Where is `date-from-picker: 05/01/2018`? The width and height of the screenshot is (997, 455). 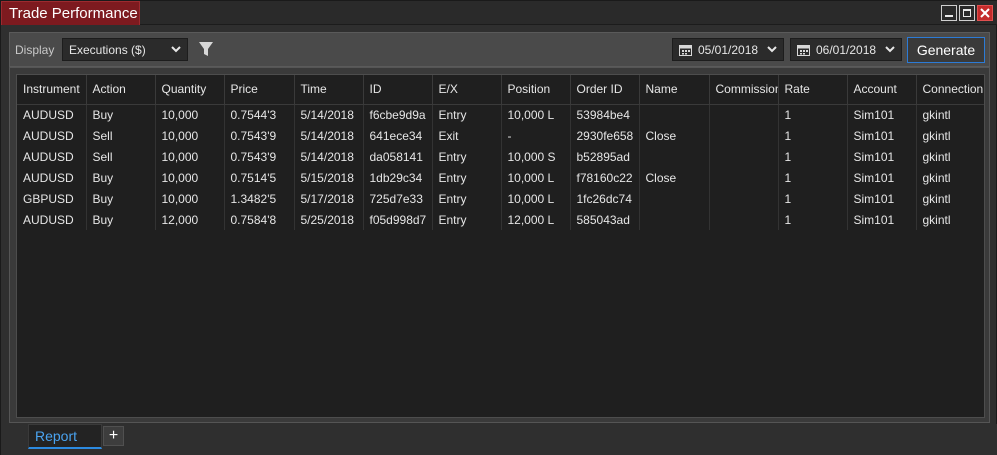 date-from-picker: 05/01/2018 is located at coordinates (728, 49).